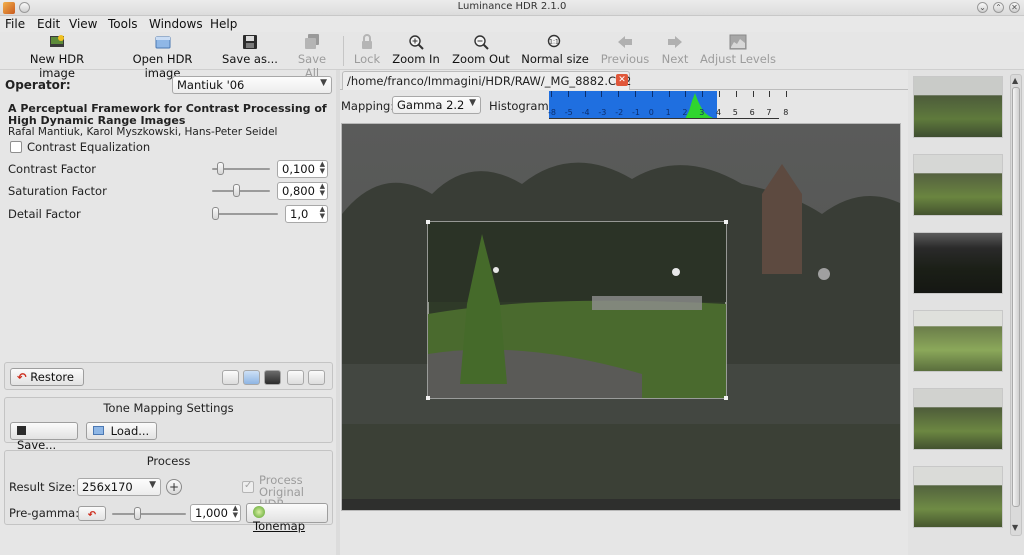  What do you see at coordinates (555, 59) in the screenshot?
I see `normal-size-label: Normal size` at bounding box center [555, 59].